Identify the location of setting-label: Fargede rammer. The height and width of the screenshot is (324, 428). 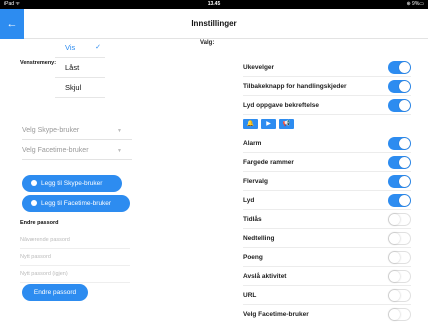
(268, 162).